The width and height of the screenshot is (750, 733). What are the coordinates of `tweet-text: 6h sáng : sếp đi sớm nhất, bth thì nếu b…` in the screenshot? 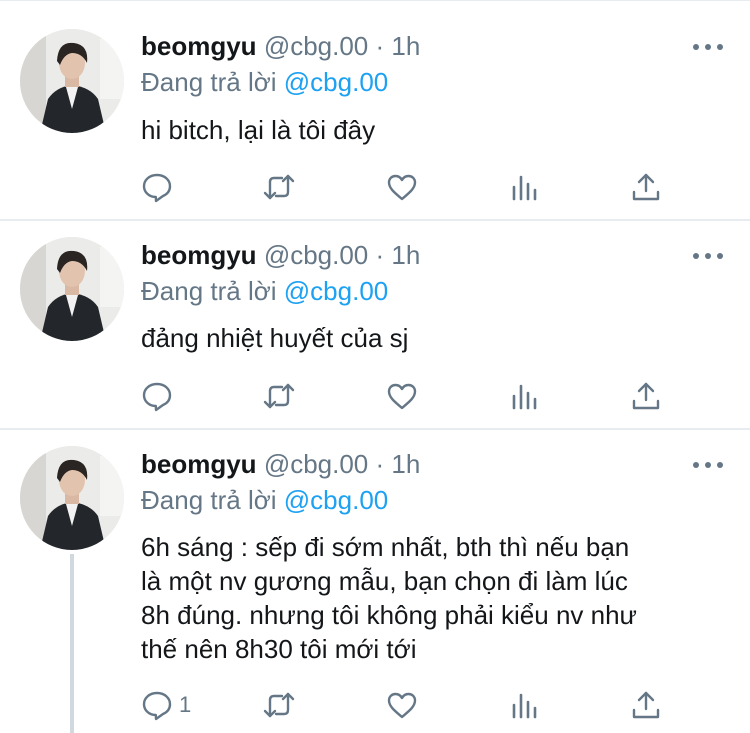 It's located at (389, 598).